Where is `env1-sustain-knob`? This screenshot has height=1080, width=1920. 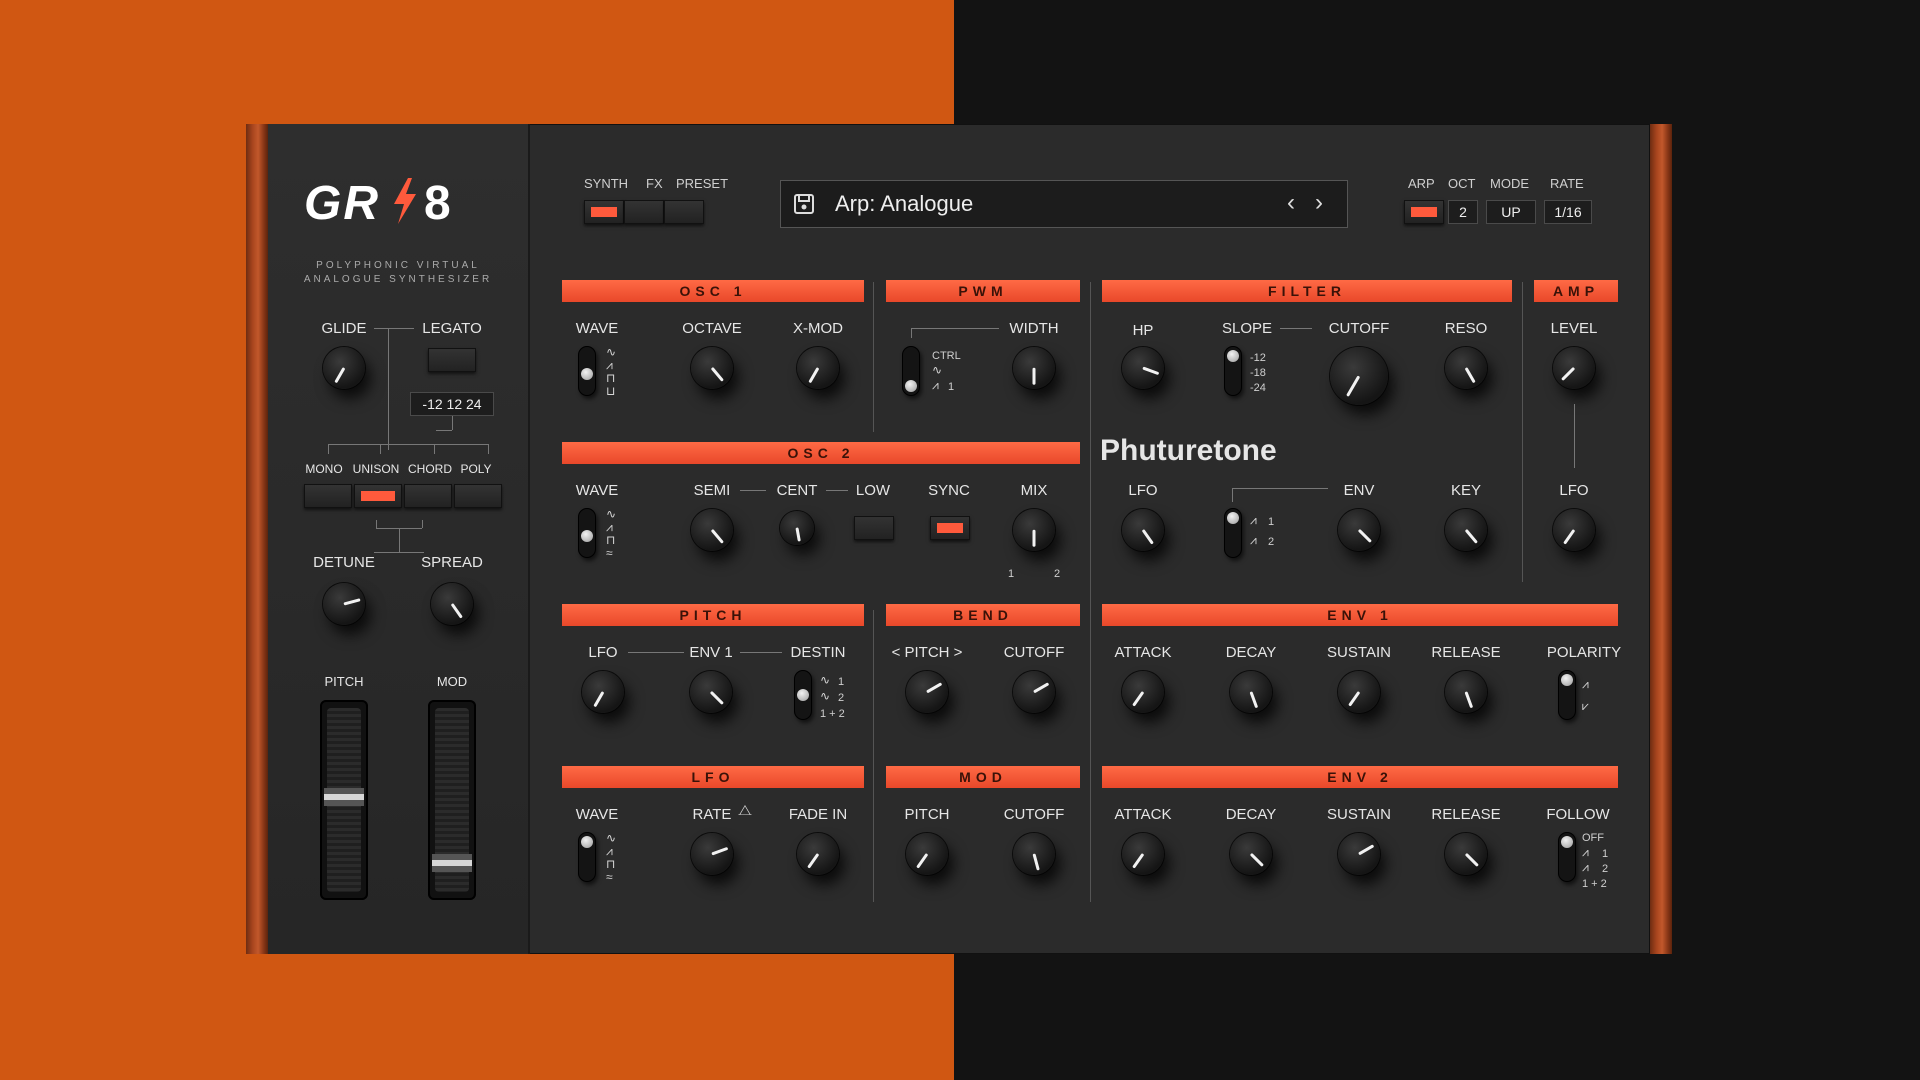
env1-sustain-knob is located at coordinates (1359, 692).